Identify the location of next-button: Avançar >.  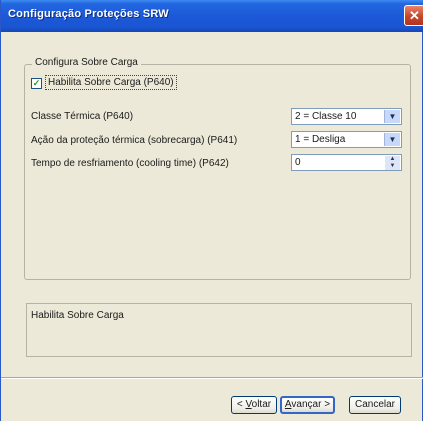
(307, 405).